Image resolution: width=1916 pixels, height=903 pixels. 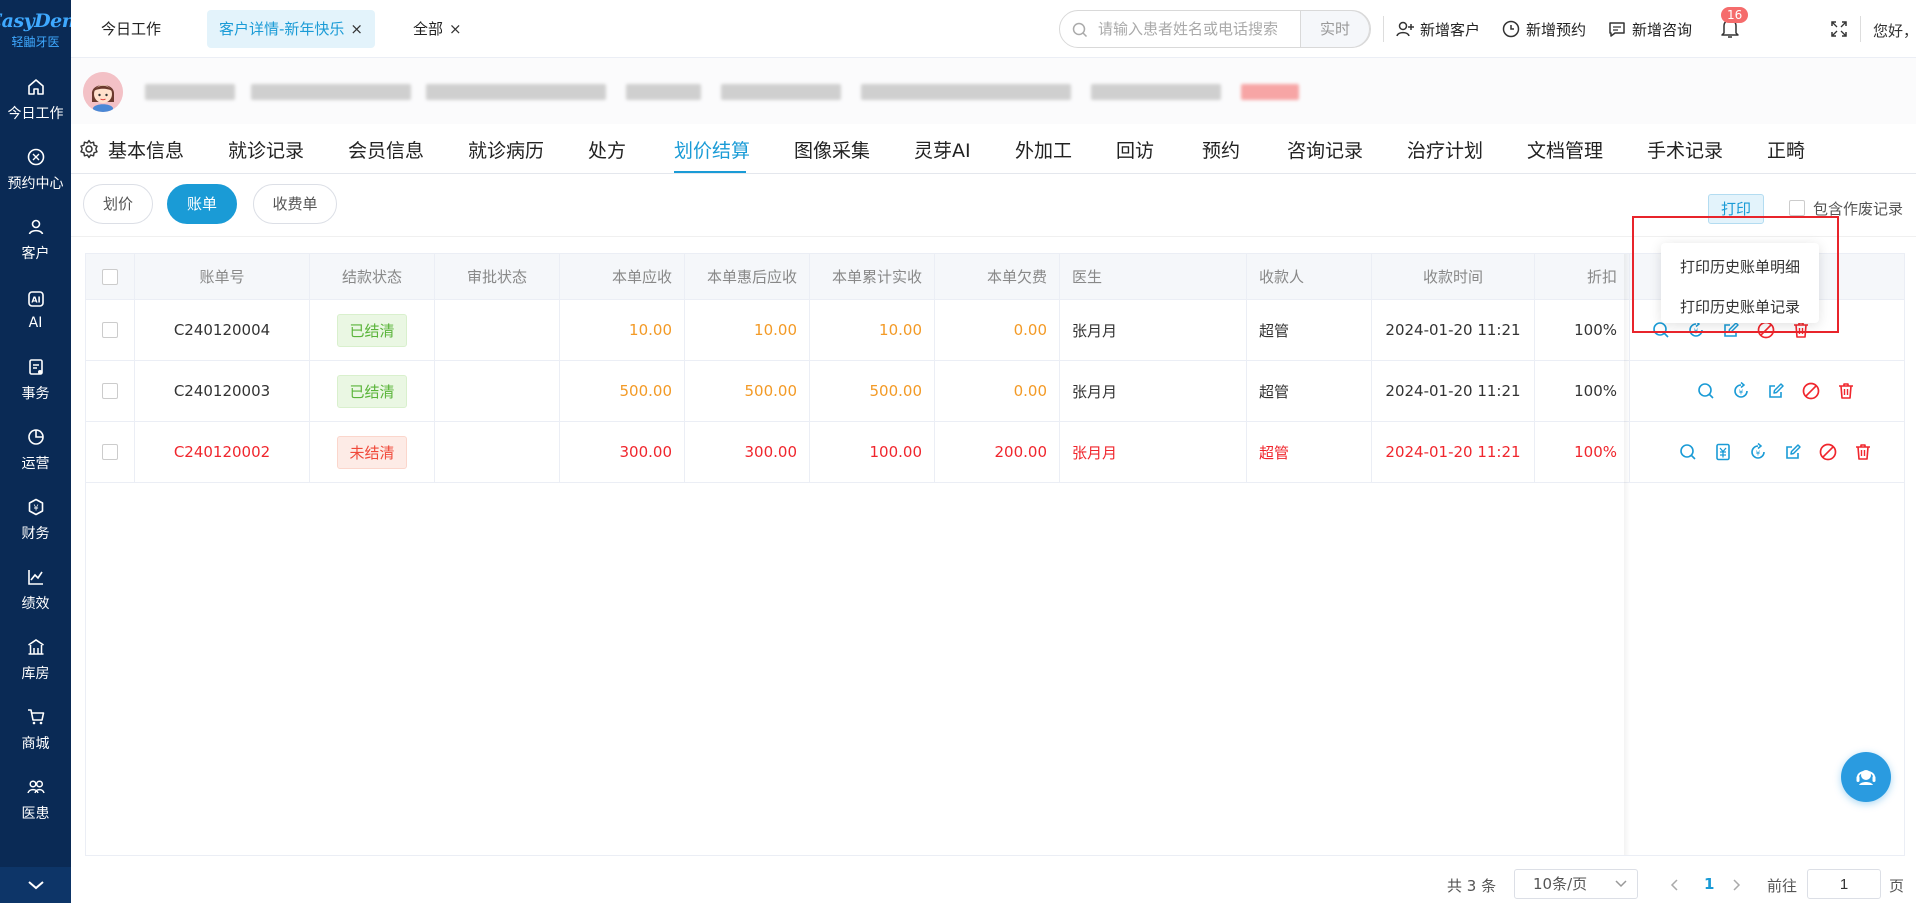 What do you see at coordinates (506, 149) in the screenshot?
I see `tab-medical-records: 就诊病历` at bounding box center [506, 149].